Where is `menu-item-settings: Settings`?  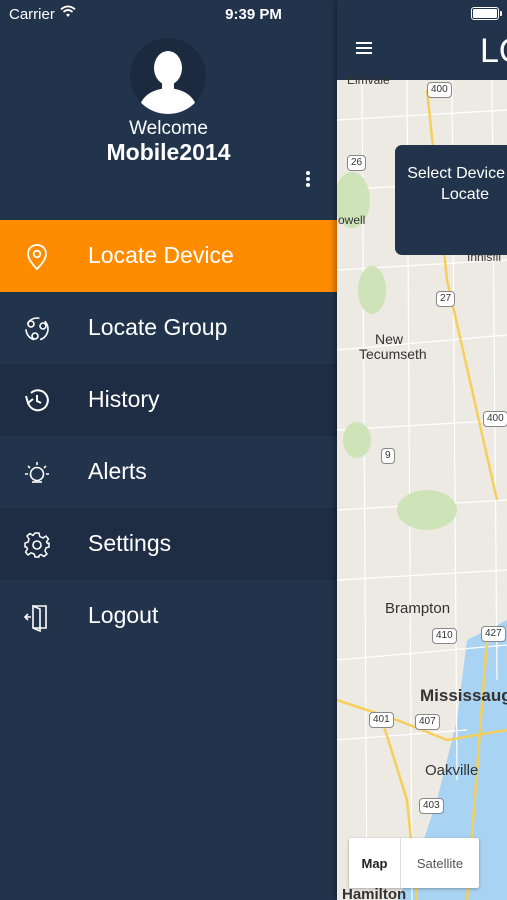 menu-item-settings: Settings is located at coordinates (168, 544).